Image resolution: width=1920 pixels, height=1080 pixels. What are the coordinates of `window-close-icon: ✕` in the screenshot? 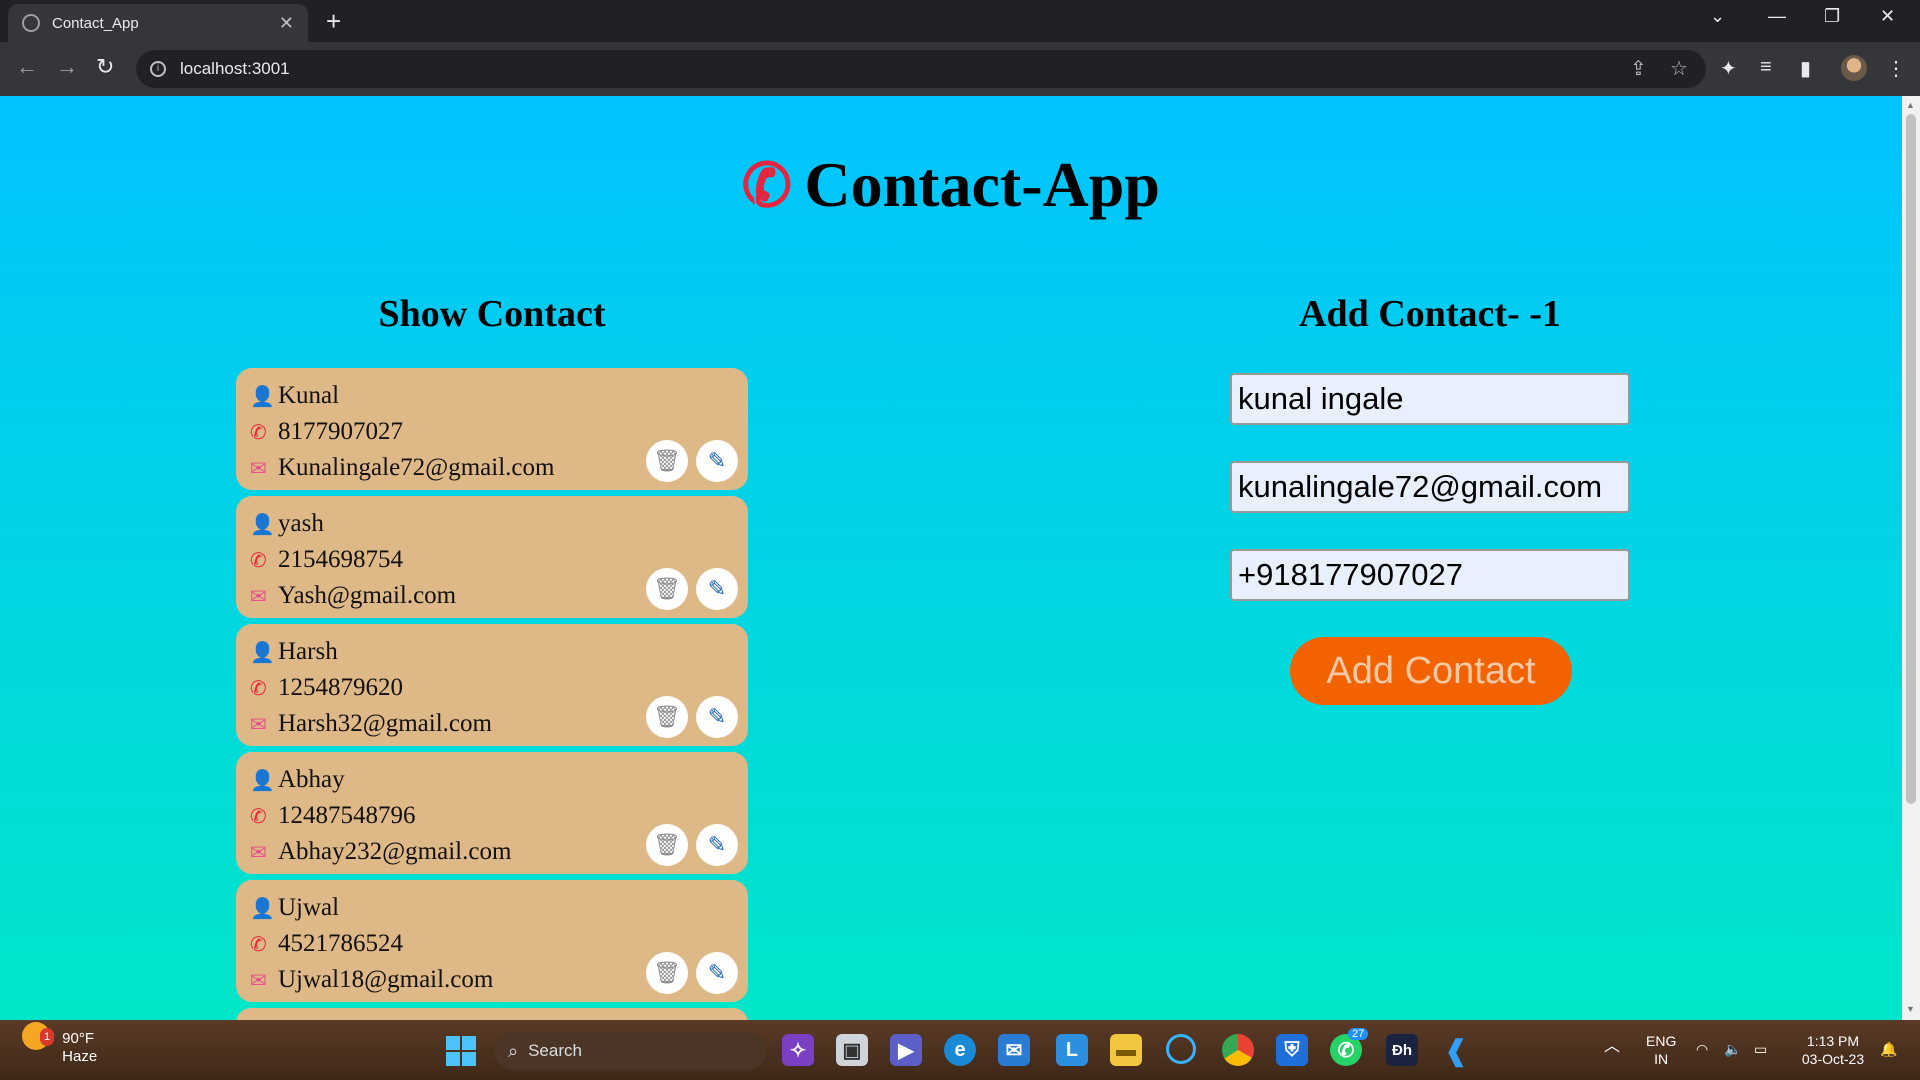 It's located at (1887, 16).